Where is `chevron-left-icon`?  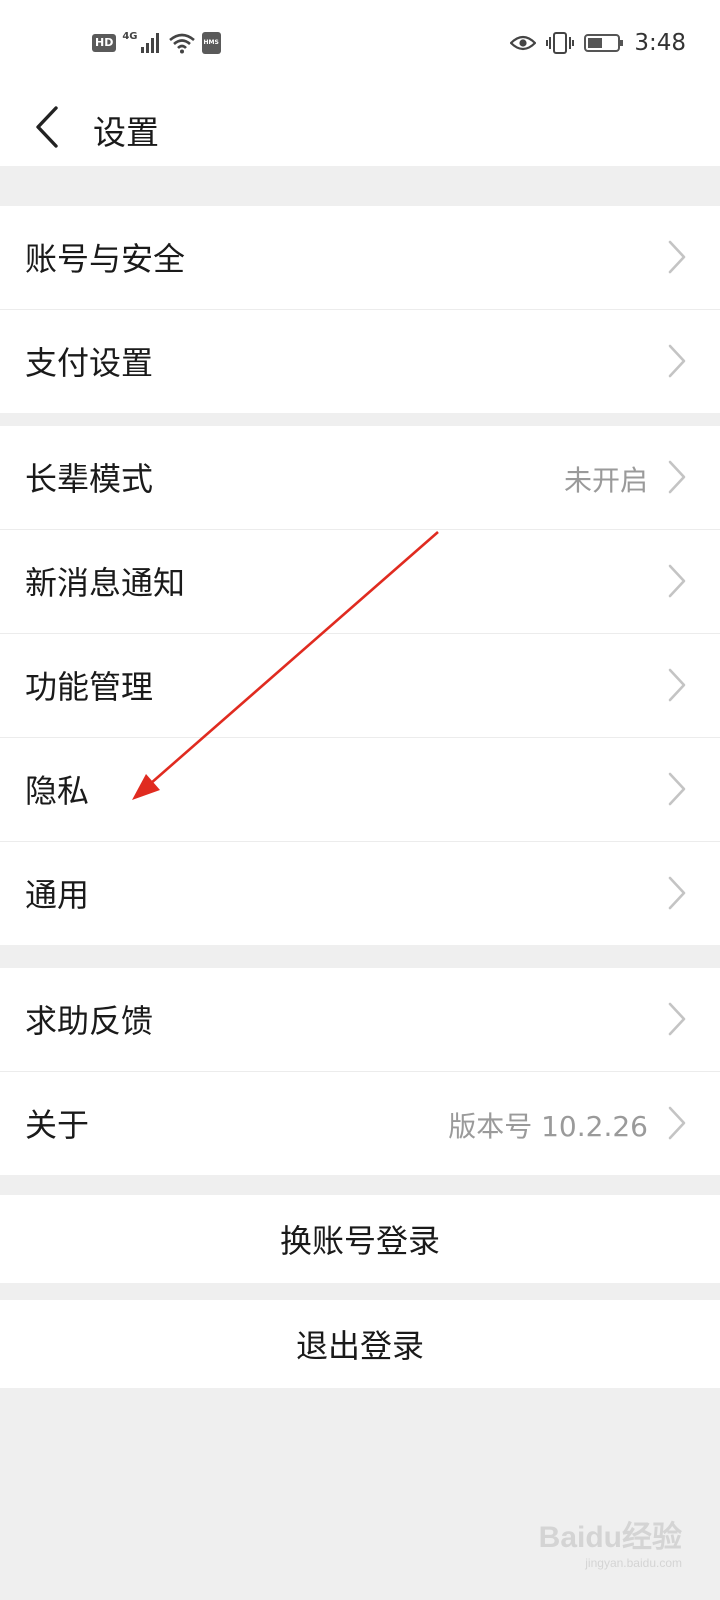
chevron-left-icon is located at coordinates (47, 127).